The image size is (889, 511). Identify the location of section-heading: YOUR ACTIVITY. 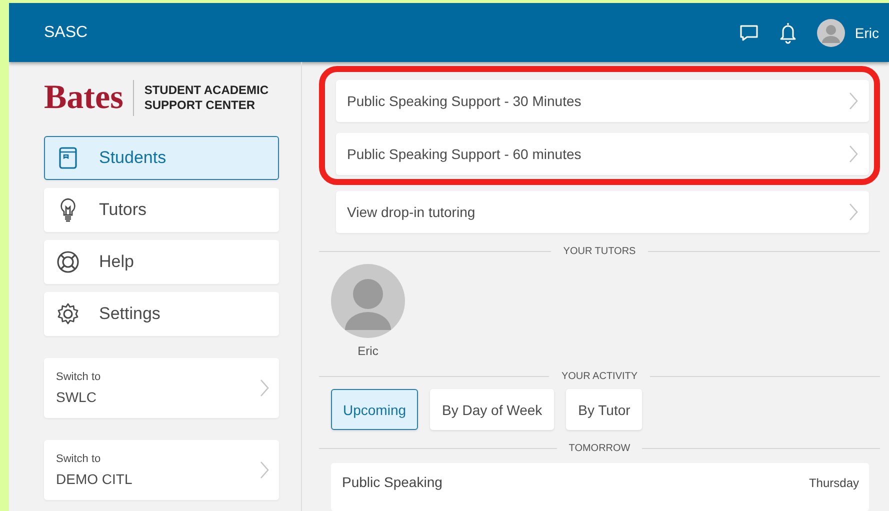
(599, 376).